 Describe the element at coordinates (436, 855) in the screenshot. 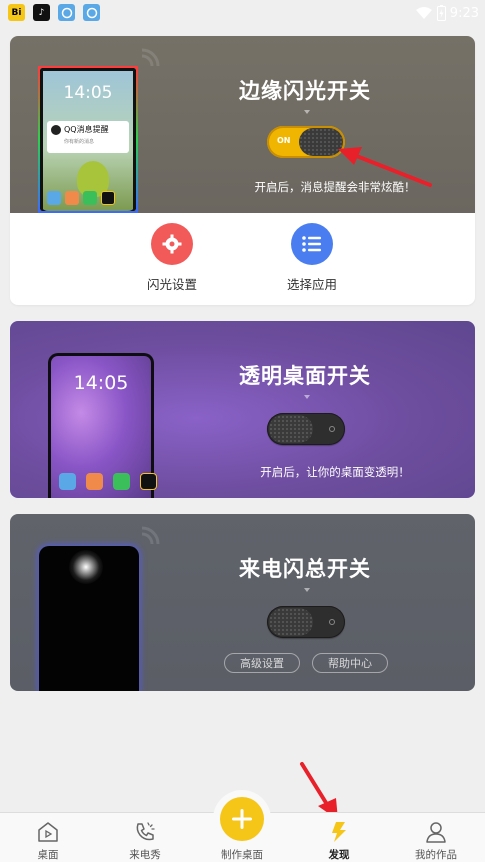

I see `tab-my-works-label: 我的作品` at that location.